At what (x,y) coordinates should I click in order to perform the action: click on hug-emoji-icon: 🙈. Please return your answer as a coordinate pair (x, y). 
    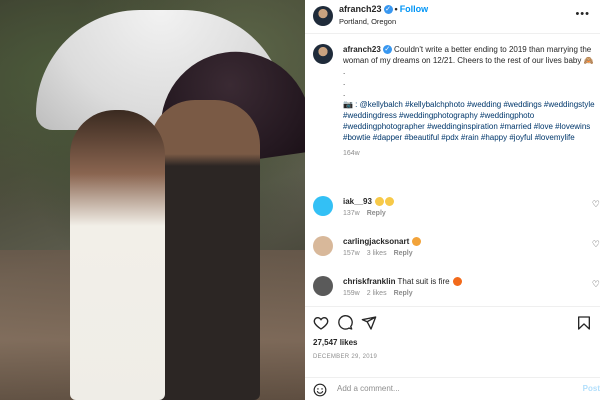
    Looking at the image, I should click on (588, 60).